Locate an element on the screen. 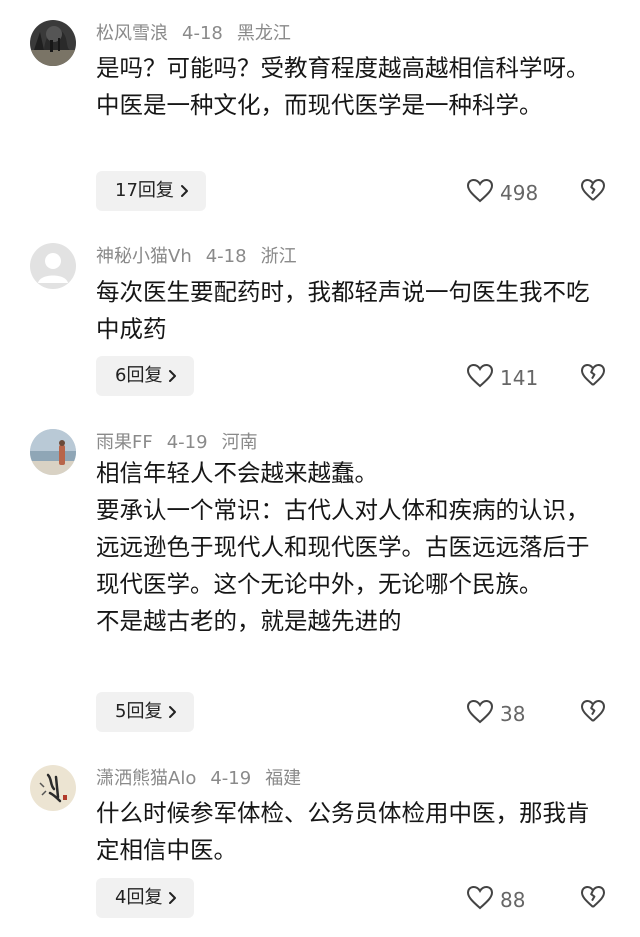 The width and height of the screenshot is (640, 937). view-replies-button: 5回复 is located at coordinates (145, 712).